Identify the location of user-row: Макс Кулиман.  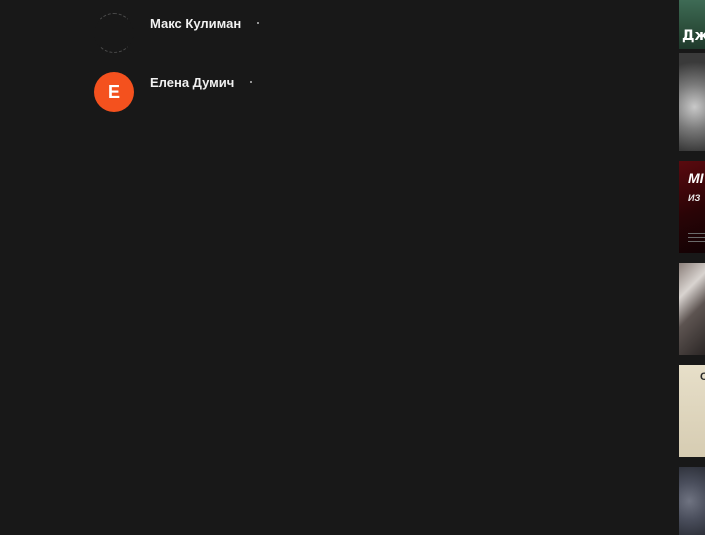
(177, 33).